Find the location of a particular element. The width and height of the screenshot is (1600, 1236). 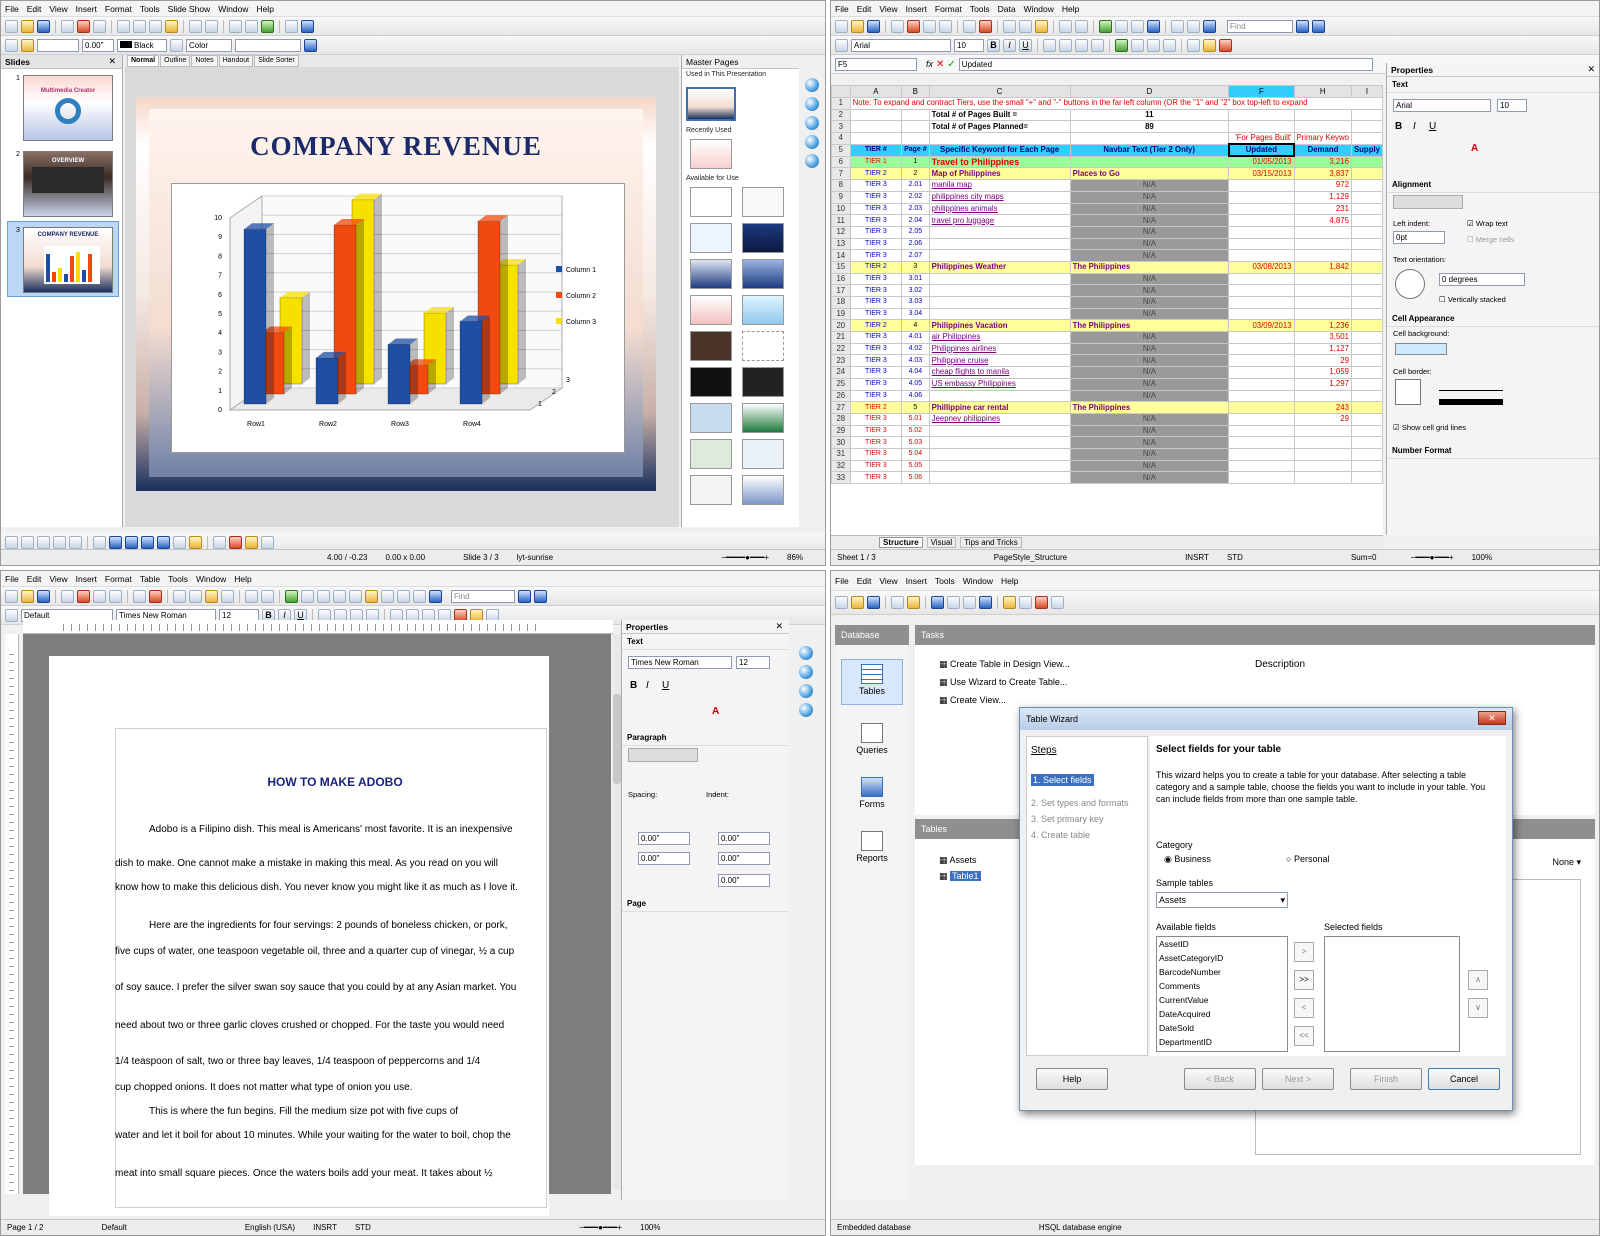

cell: Demand is located at coordinates (1322, 150).